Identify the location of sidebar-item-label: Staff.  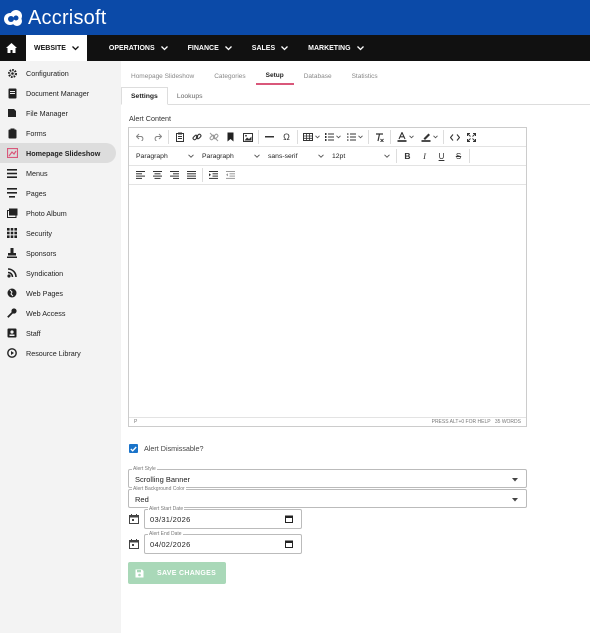
(33, 333).